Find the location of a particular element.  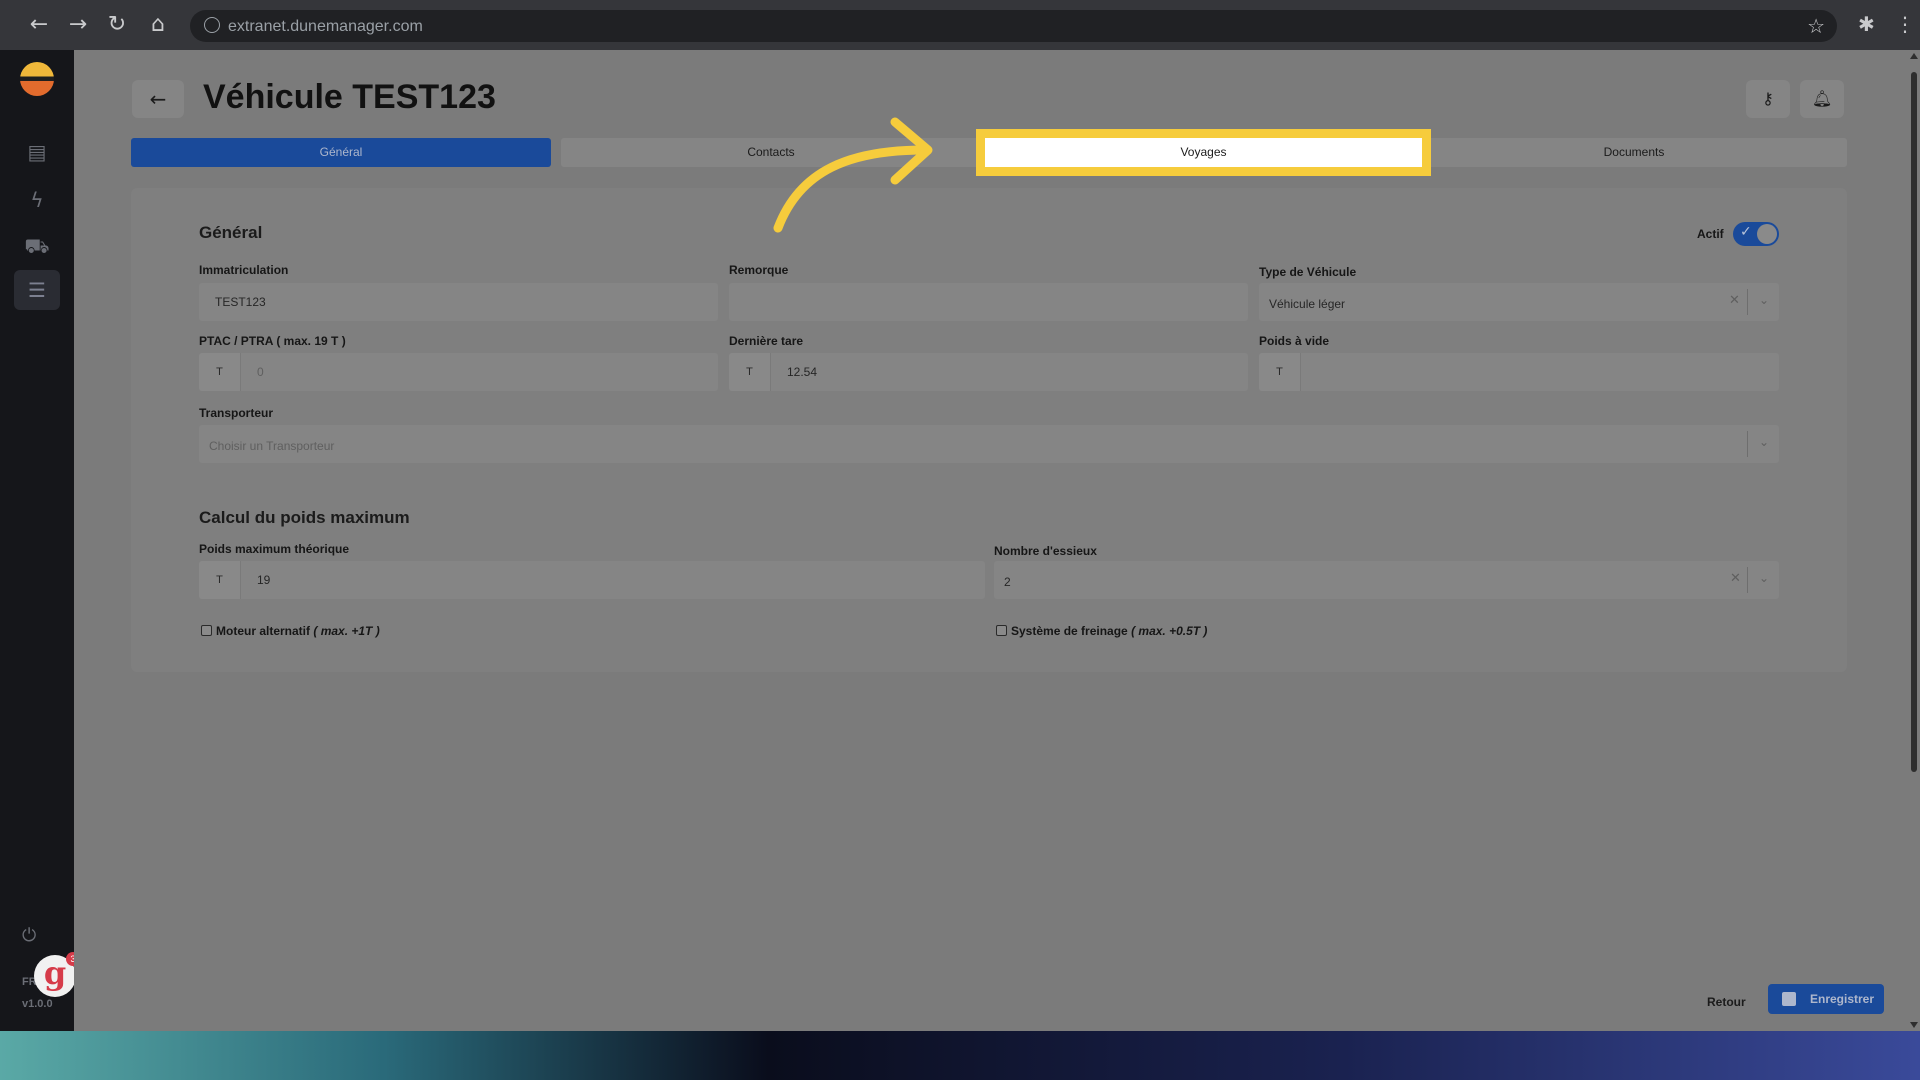

type-vehicule-label: Type de Véhicule is located at coordinates (1308, 272).